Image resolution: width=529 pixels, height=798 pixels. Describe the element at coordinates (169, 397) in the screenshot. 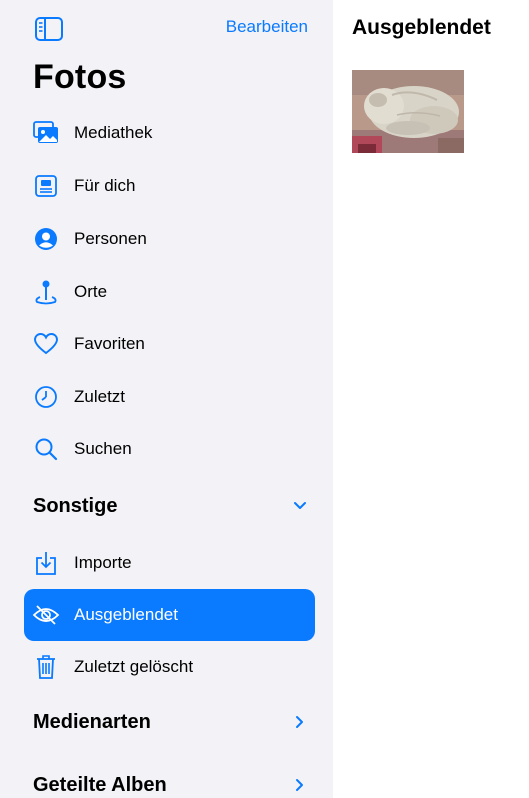

I see `sidebar-item-recent: Zuletzt` at that location.